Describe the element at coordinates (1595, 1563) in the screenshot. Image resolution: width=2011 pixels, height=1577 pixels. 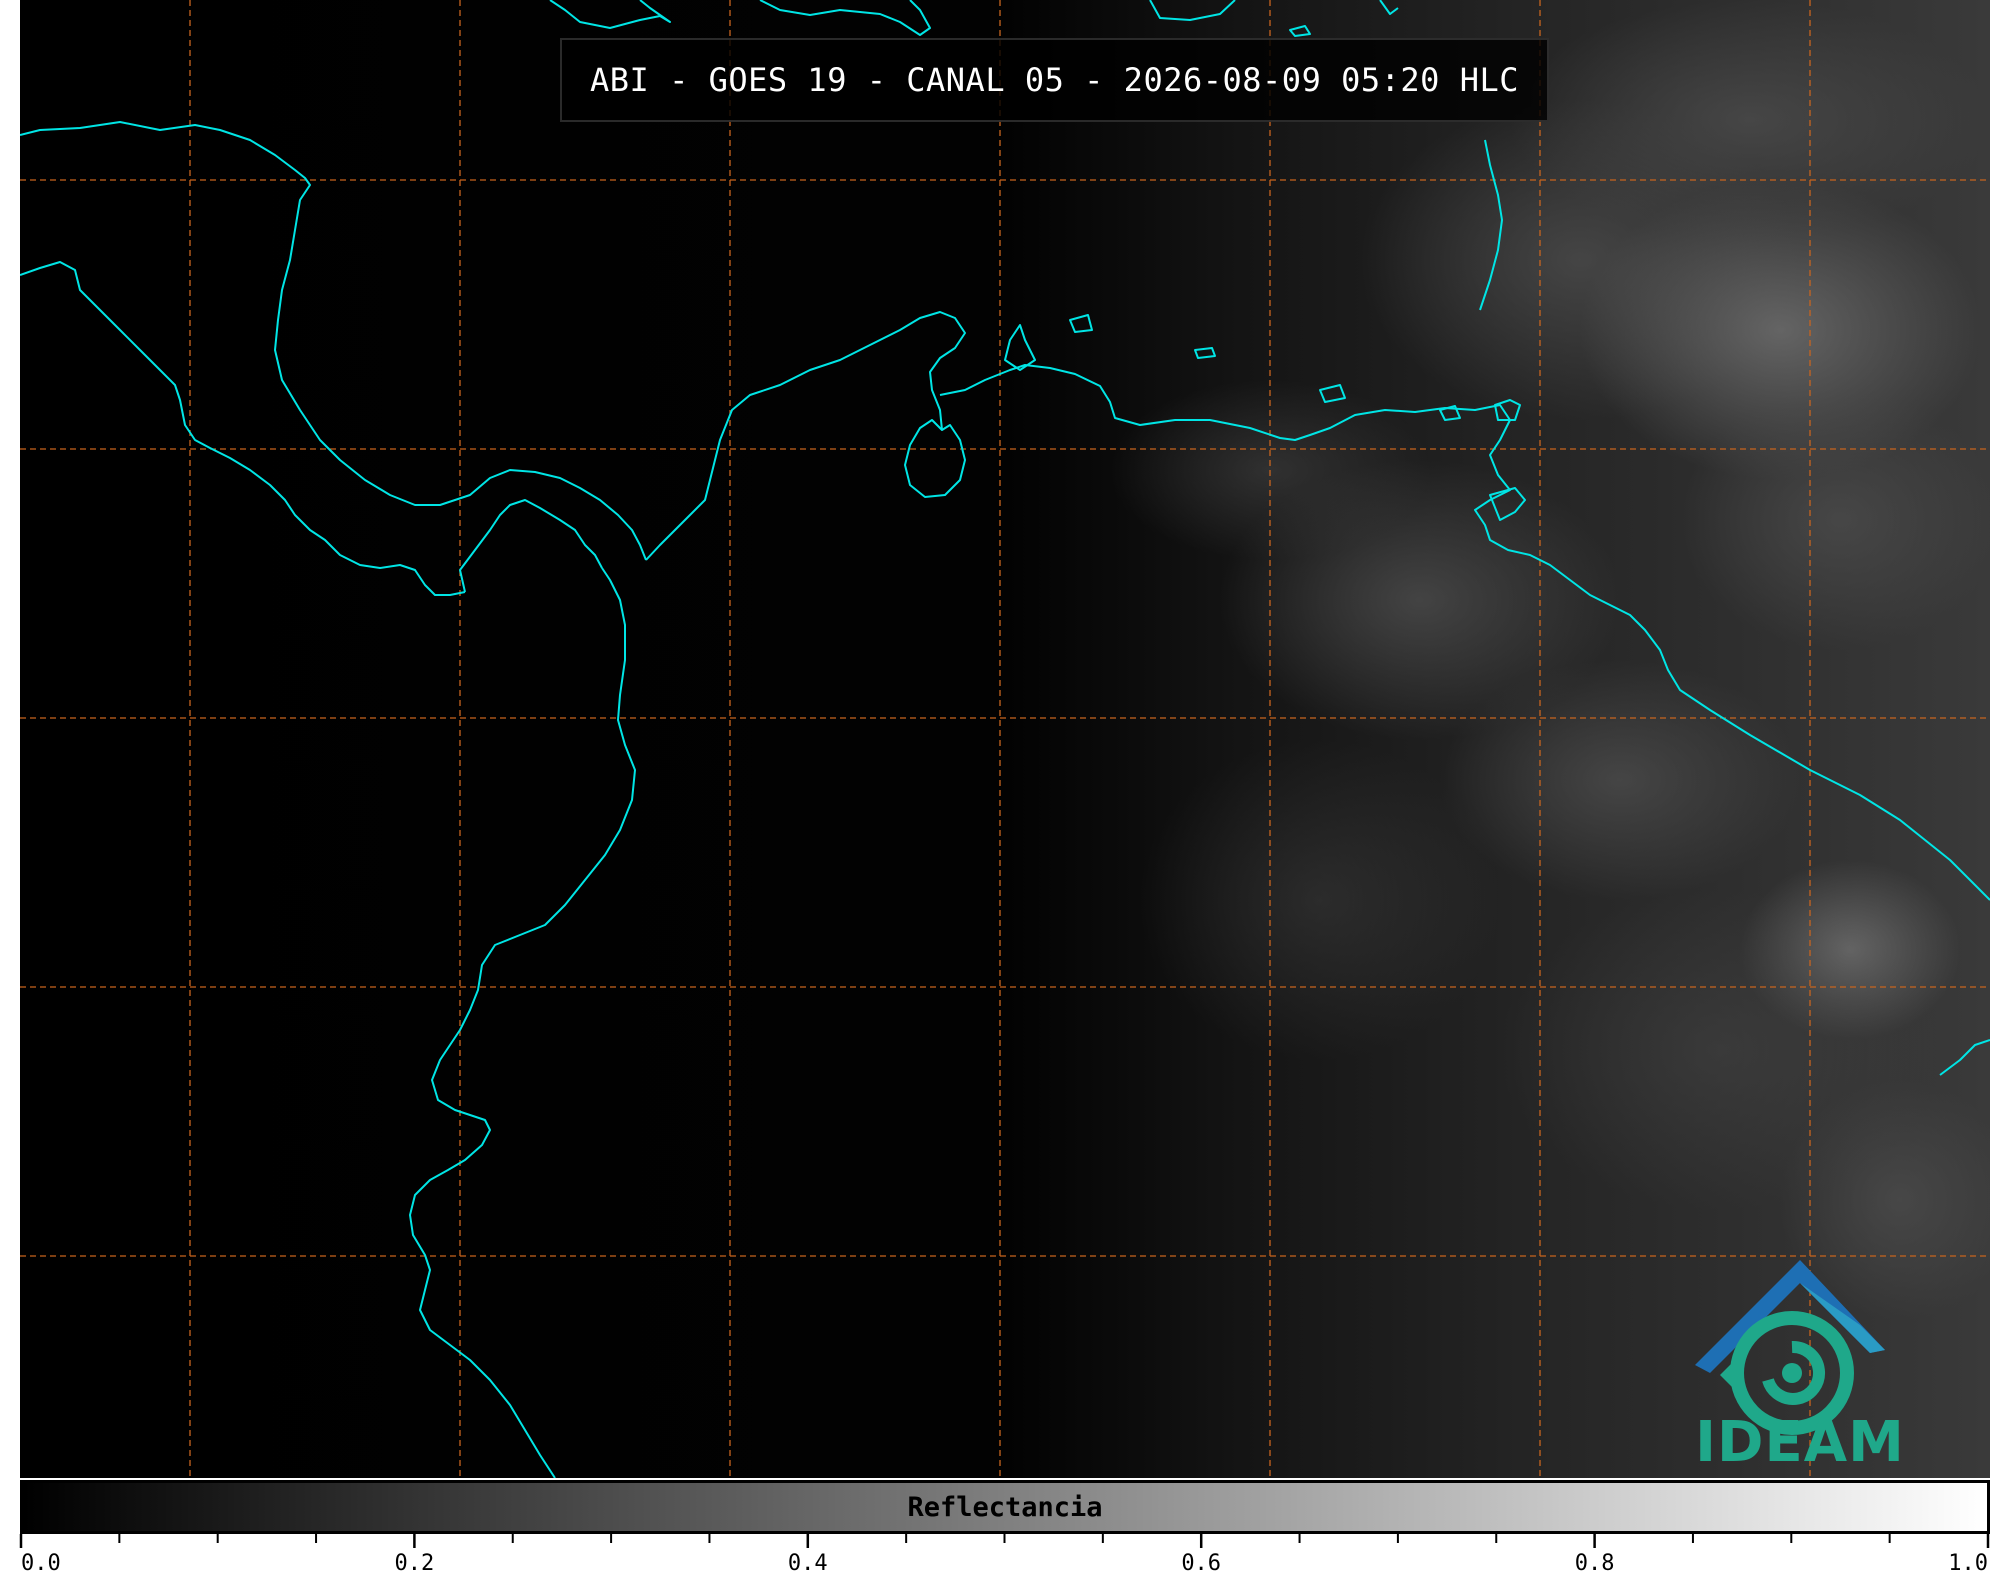
I see `colorbar-tick-label: 0.8` at that location.